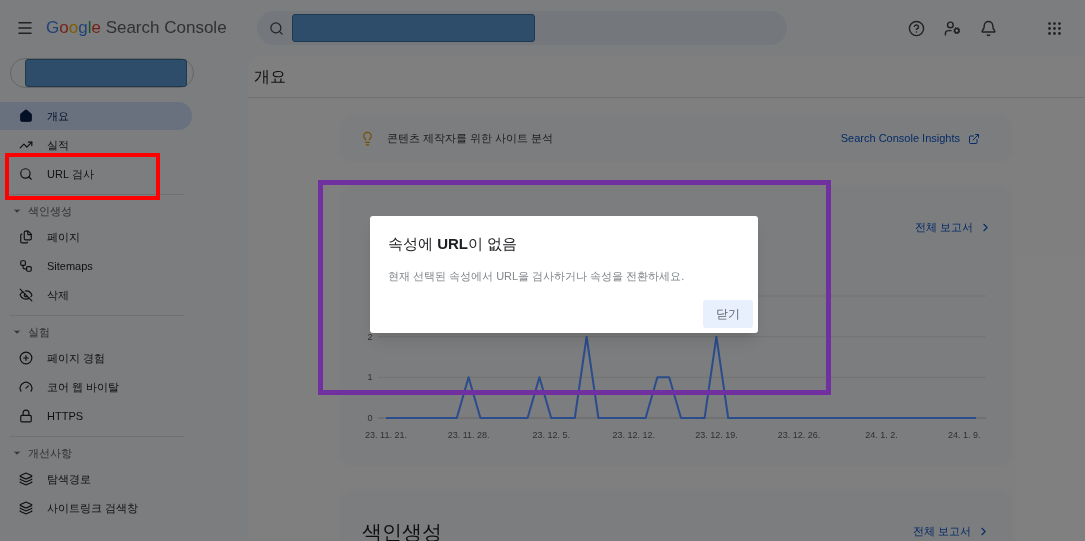  What do you see at coordinates (468, 435) in the screenshot?
I see `x-axis-label: 23. 11. 28.` at bounding box center [468, 435].